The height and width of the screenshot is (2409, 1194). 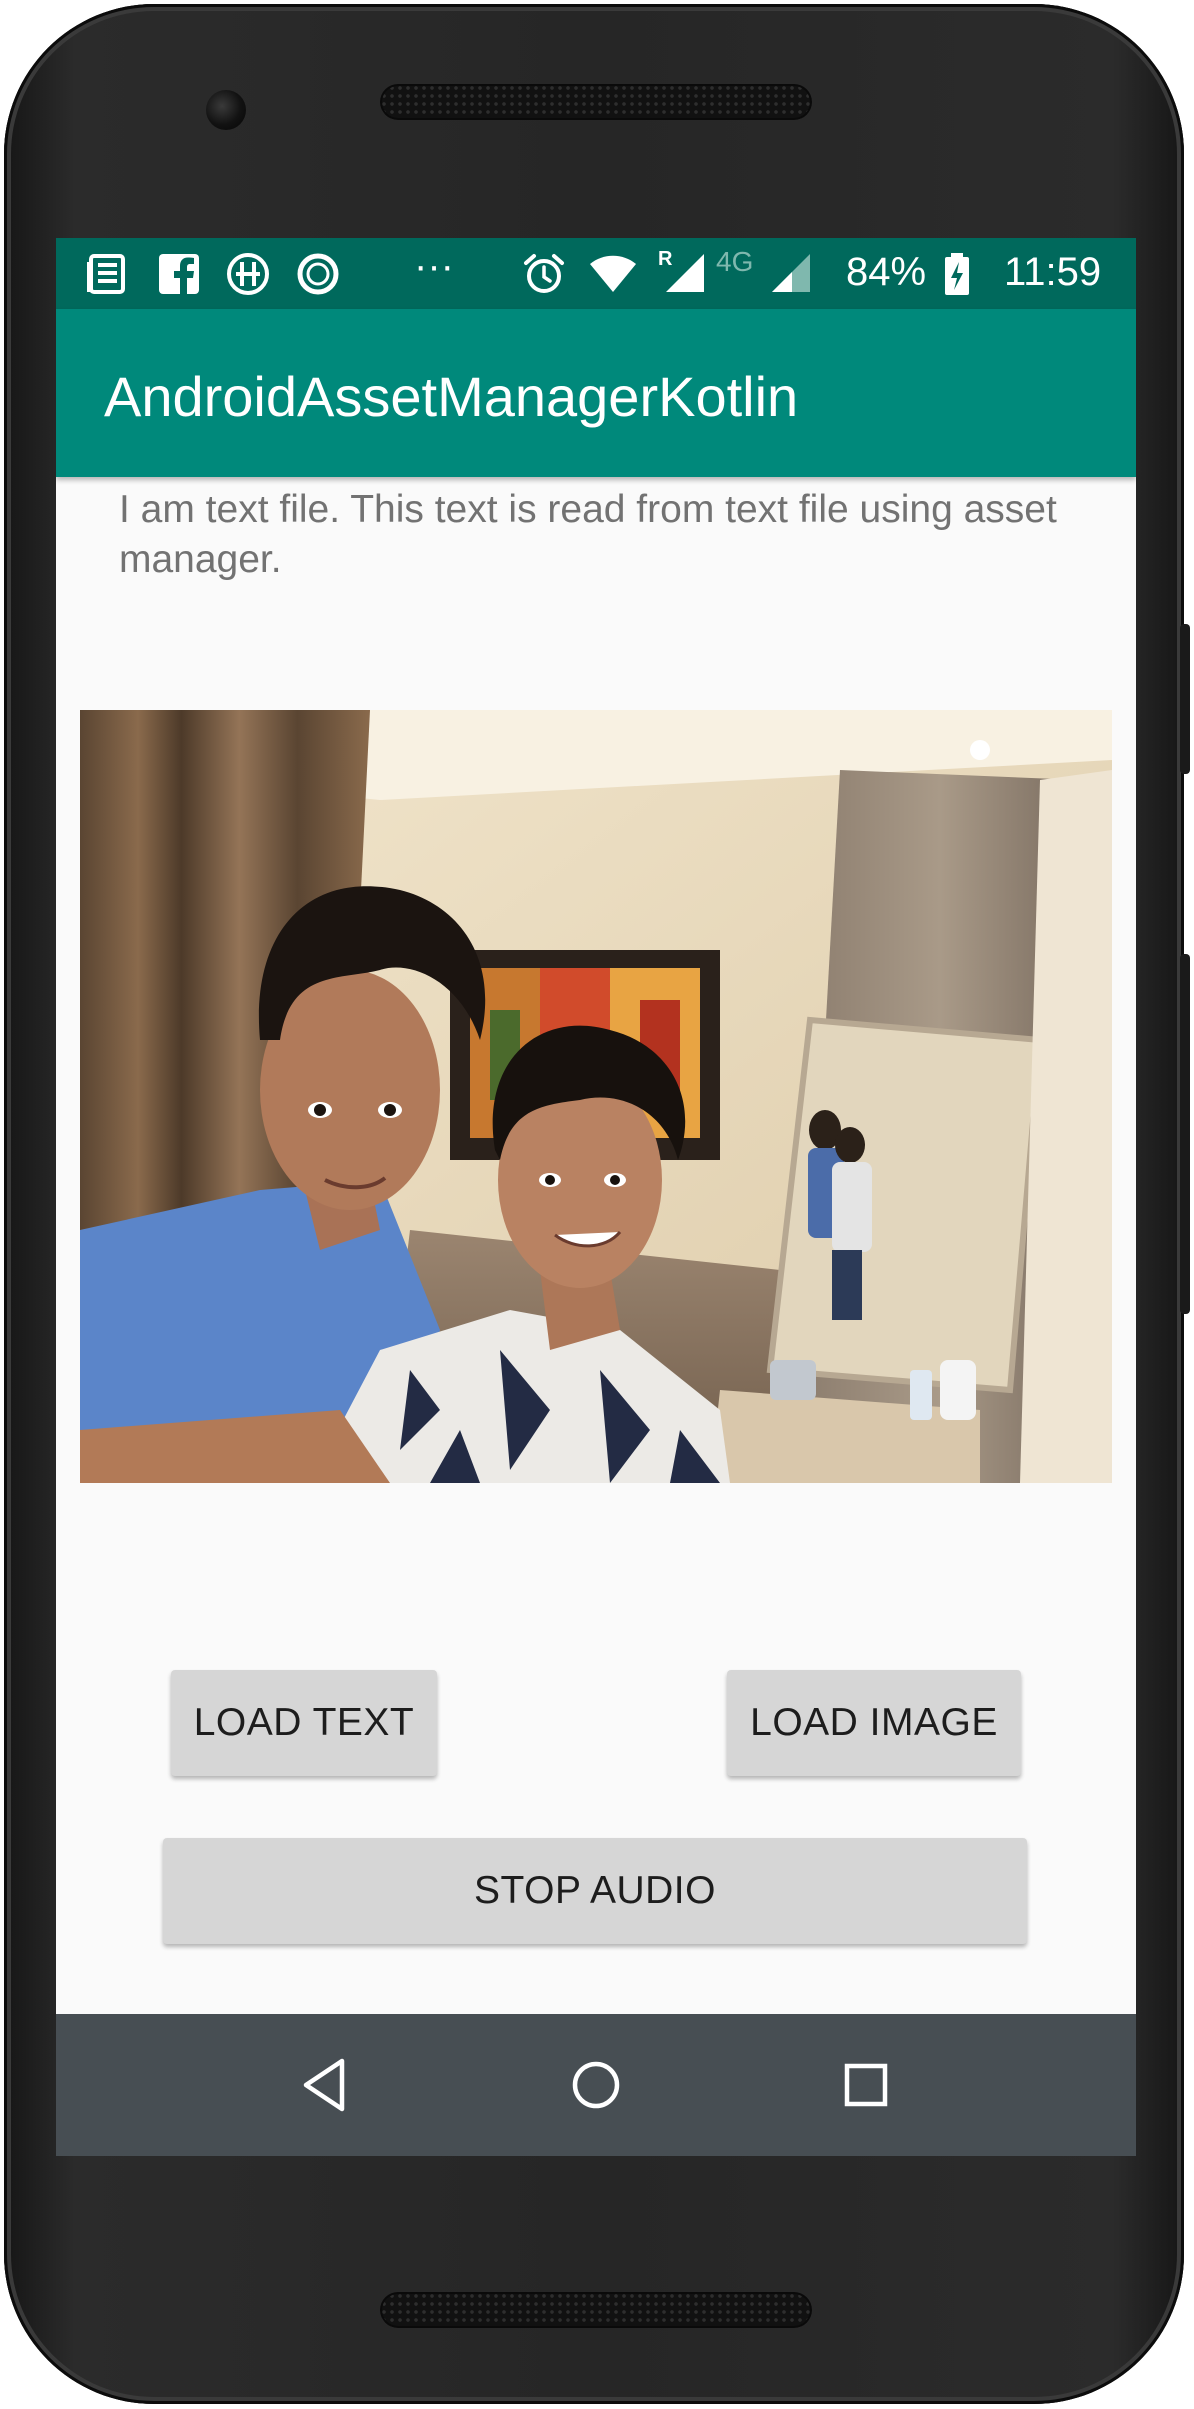 What do you see at coordinates (791, 273) in the screenshot?
I see `signal-icon-secondary` at bounding box center [791, 273].